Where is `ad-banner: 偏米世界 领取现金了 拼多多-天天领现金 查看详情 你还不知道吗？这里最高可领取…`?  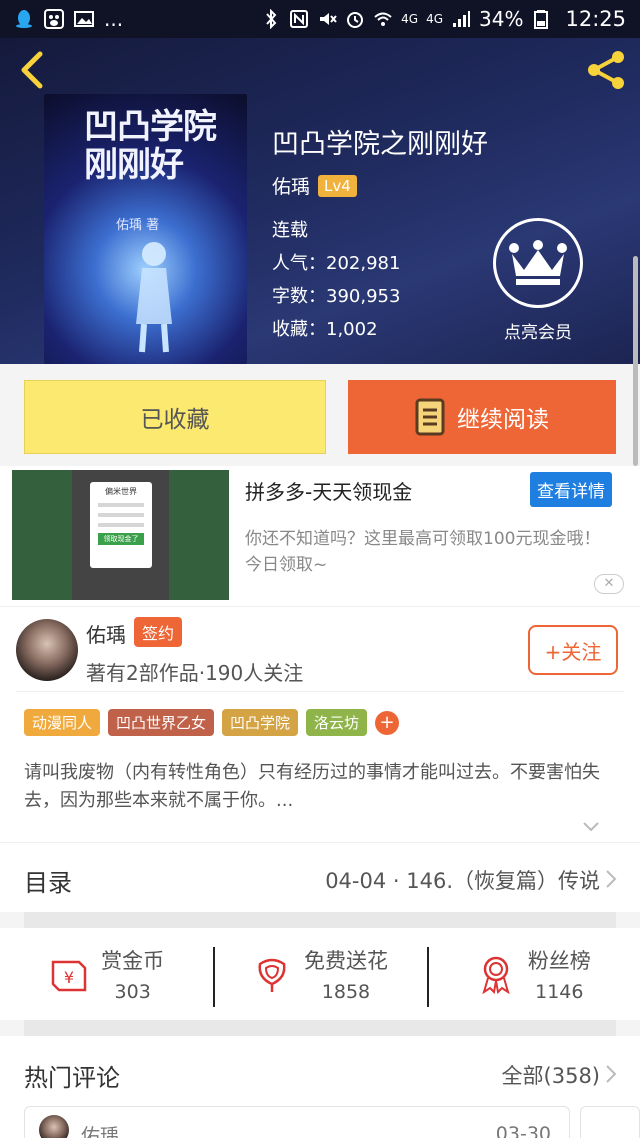
ad-banner: 偏米世界 领取现金了 拼多多-天天领现金 查看详情 你还不知道吗？这里最高可领取… is located at coordinates (320, 536).